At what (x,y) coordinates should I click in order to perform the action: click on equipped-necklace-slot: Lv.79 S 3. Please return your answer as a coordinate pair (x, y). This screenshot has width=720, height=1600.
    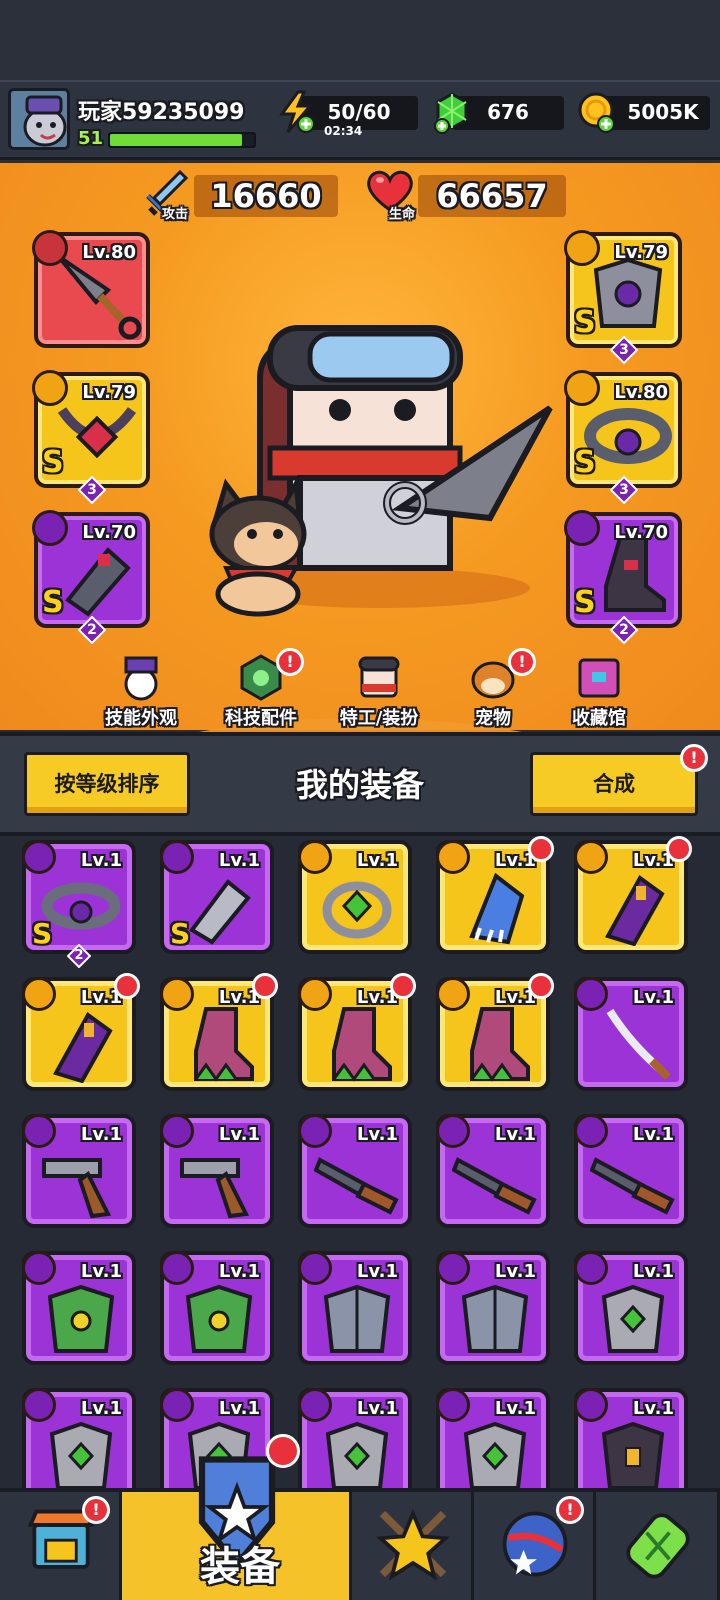
    Looking at the image, I should click on (91, 437).